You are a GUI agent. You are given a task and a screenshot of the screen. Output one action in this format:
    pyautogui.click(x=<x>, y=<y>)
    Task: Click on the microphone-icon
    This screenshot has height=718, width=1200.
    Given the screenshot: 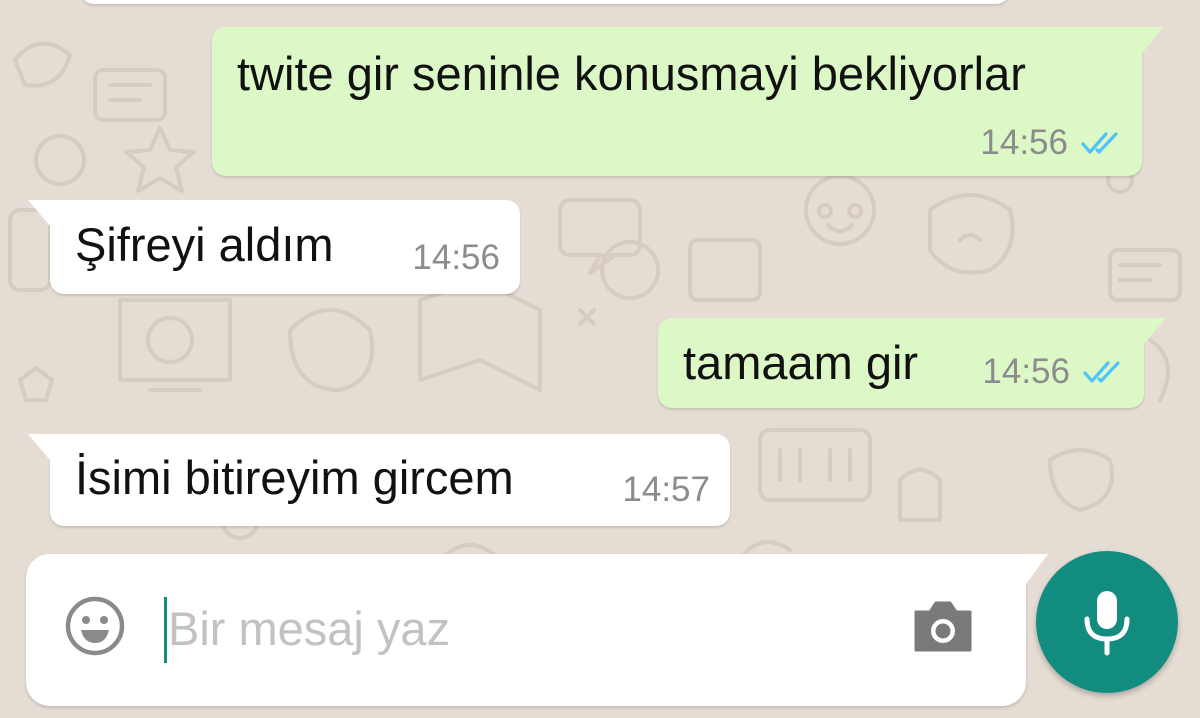 What is the action you would take?
    pyautogui.click(x=1107, y=623)
    